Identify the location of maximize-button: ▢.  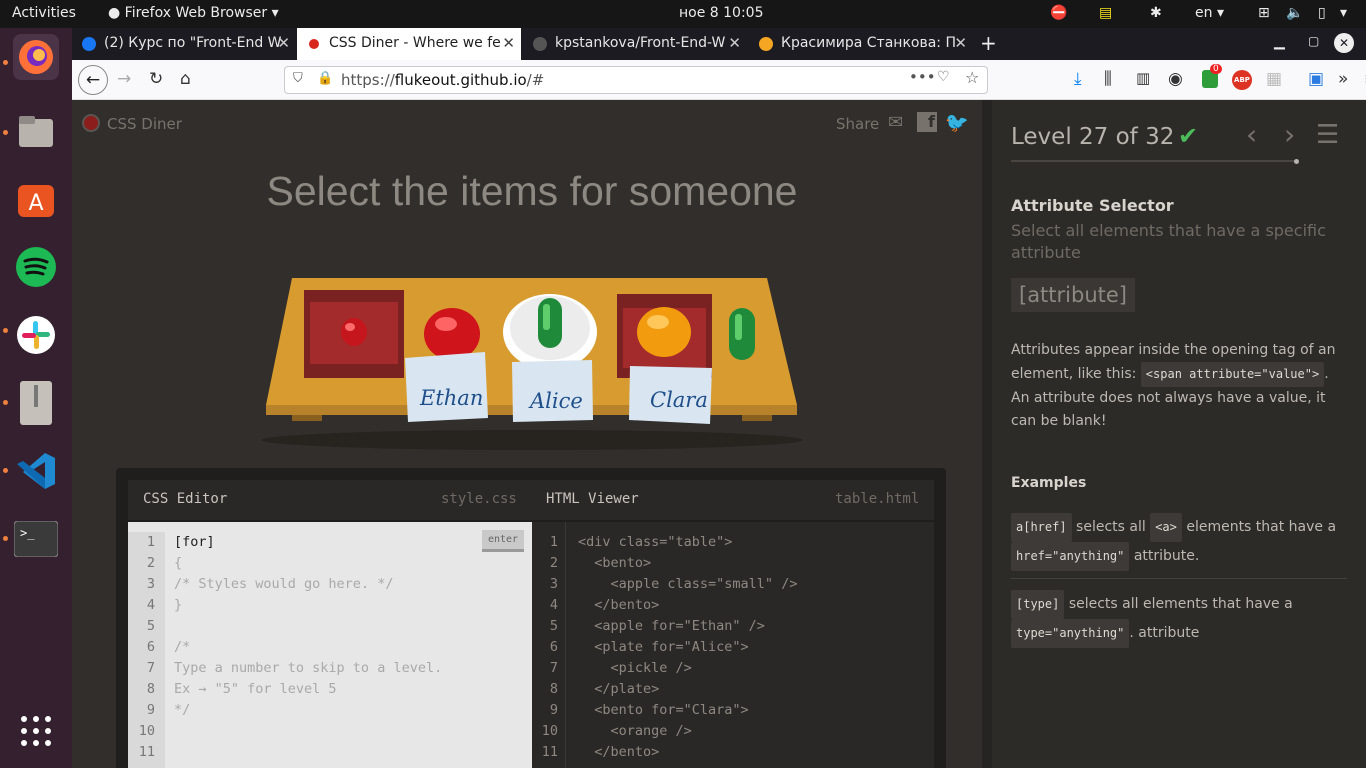
(1313, 41).